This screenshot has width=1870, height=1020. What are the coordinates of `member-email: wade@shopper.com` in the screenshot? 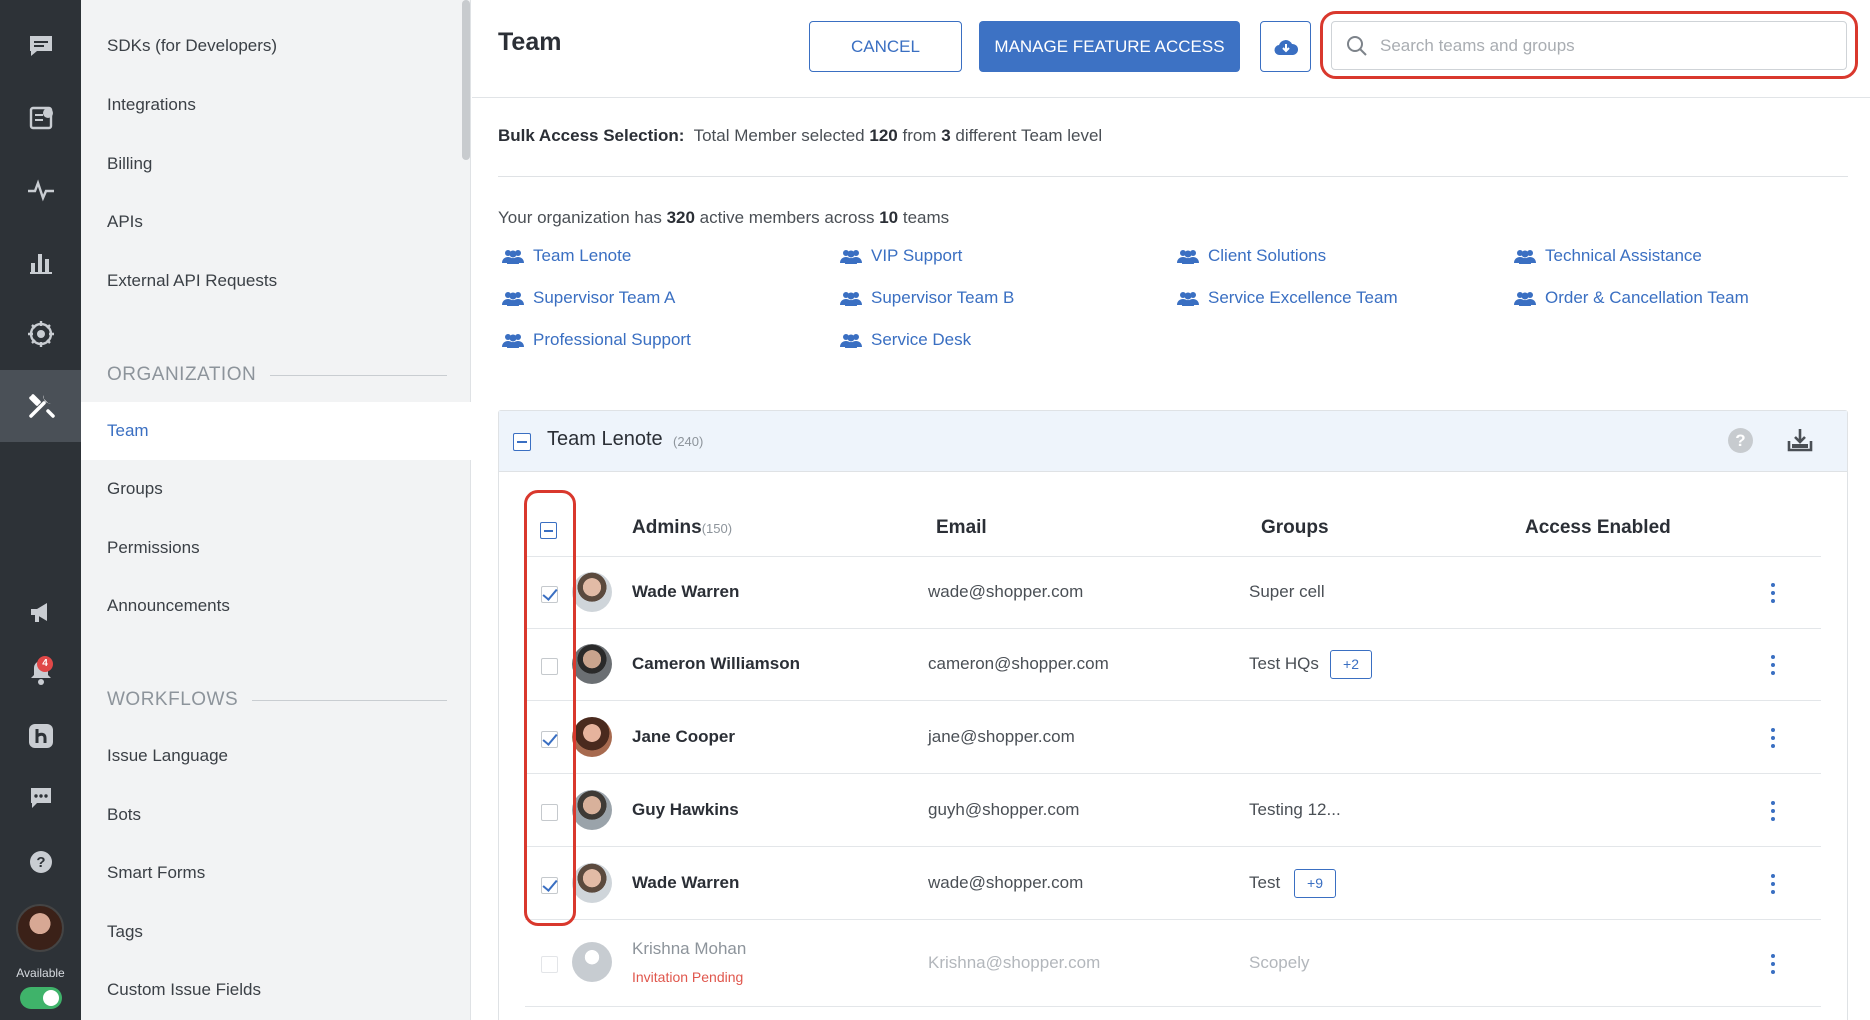 It's located at (1006, 591).